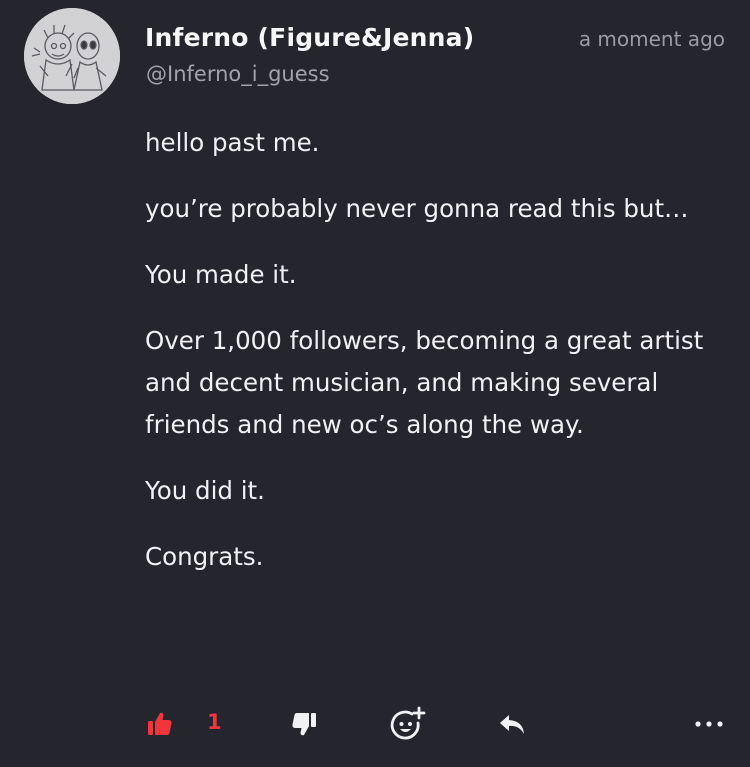  I want to click on post-paragraph: hello past me., so click(232, 142).